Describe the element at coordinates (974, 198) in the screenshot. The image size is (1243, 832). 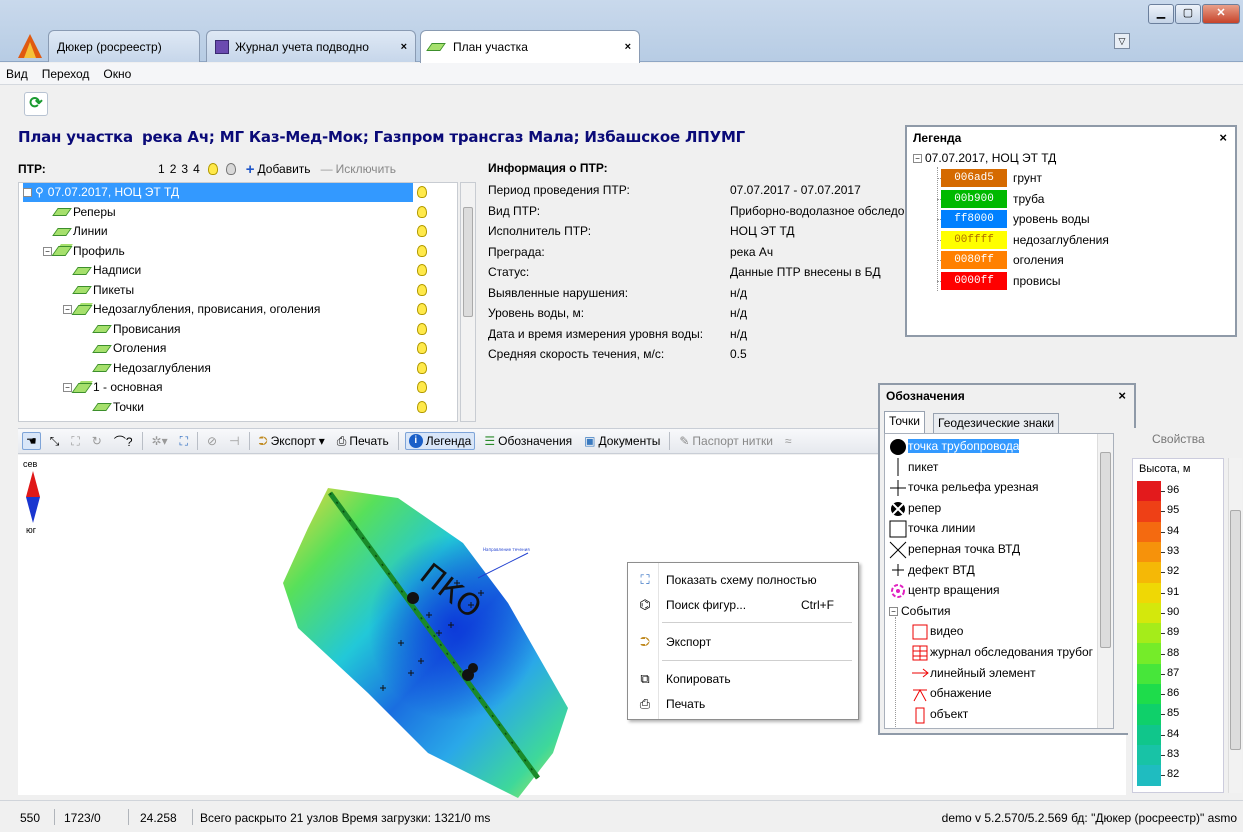
I see `legend-swatch: 00b900` at that location.